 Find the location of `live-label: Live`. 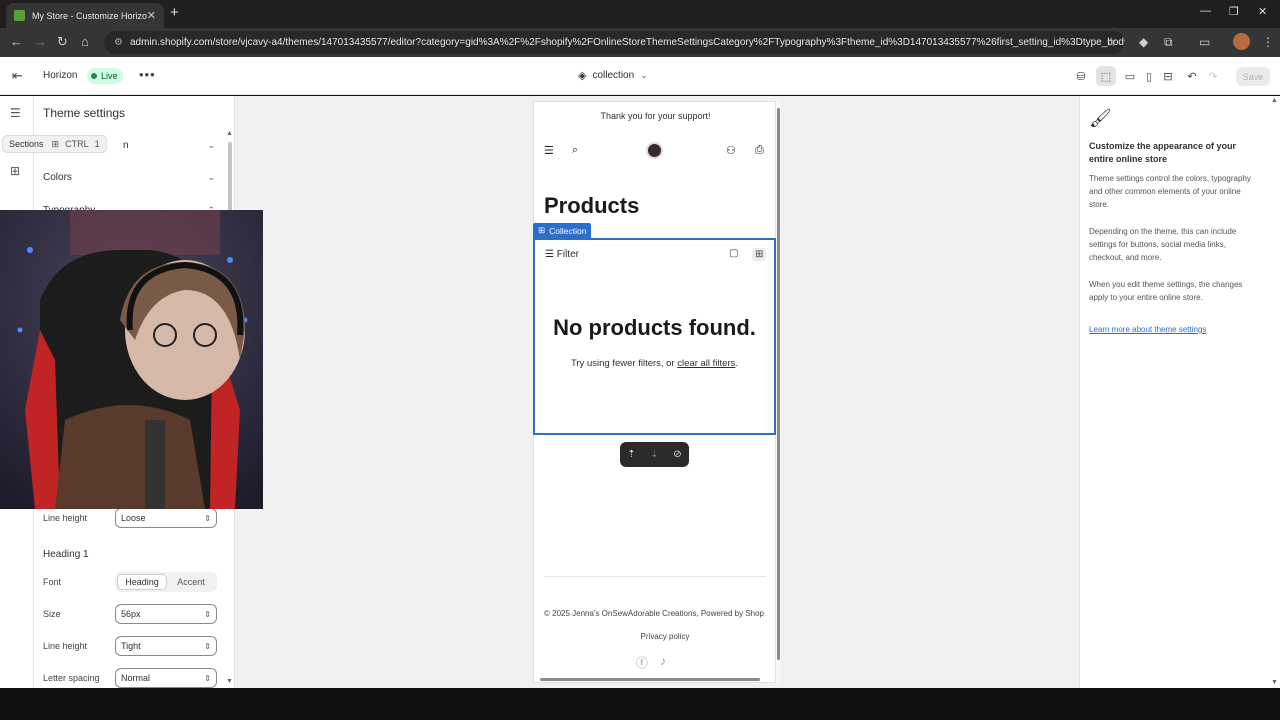

live-label: Live is located at coordinates (109, 76).